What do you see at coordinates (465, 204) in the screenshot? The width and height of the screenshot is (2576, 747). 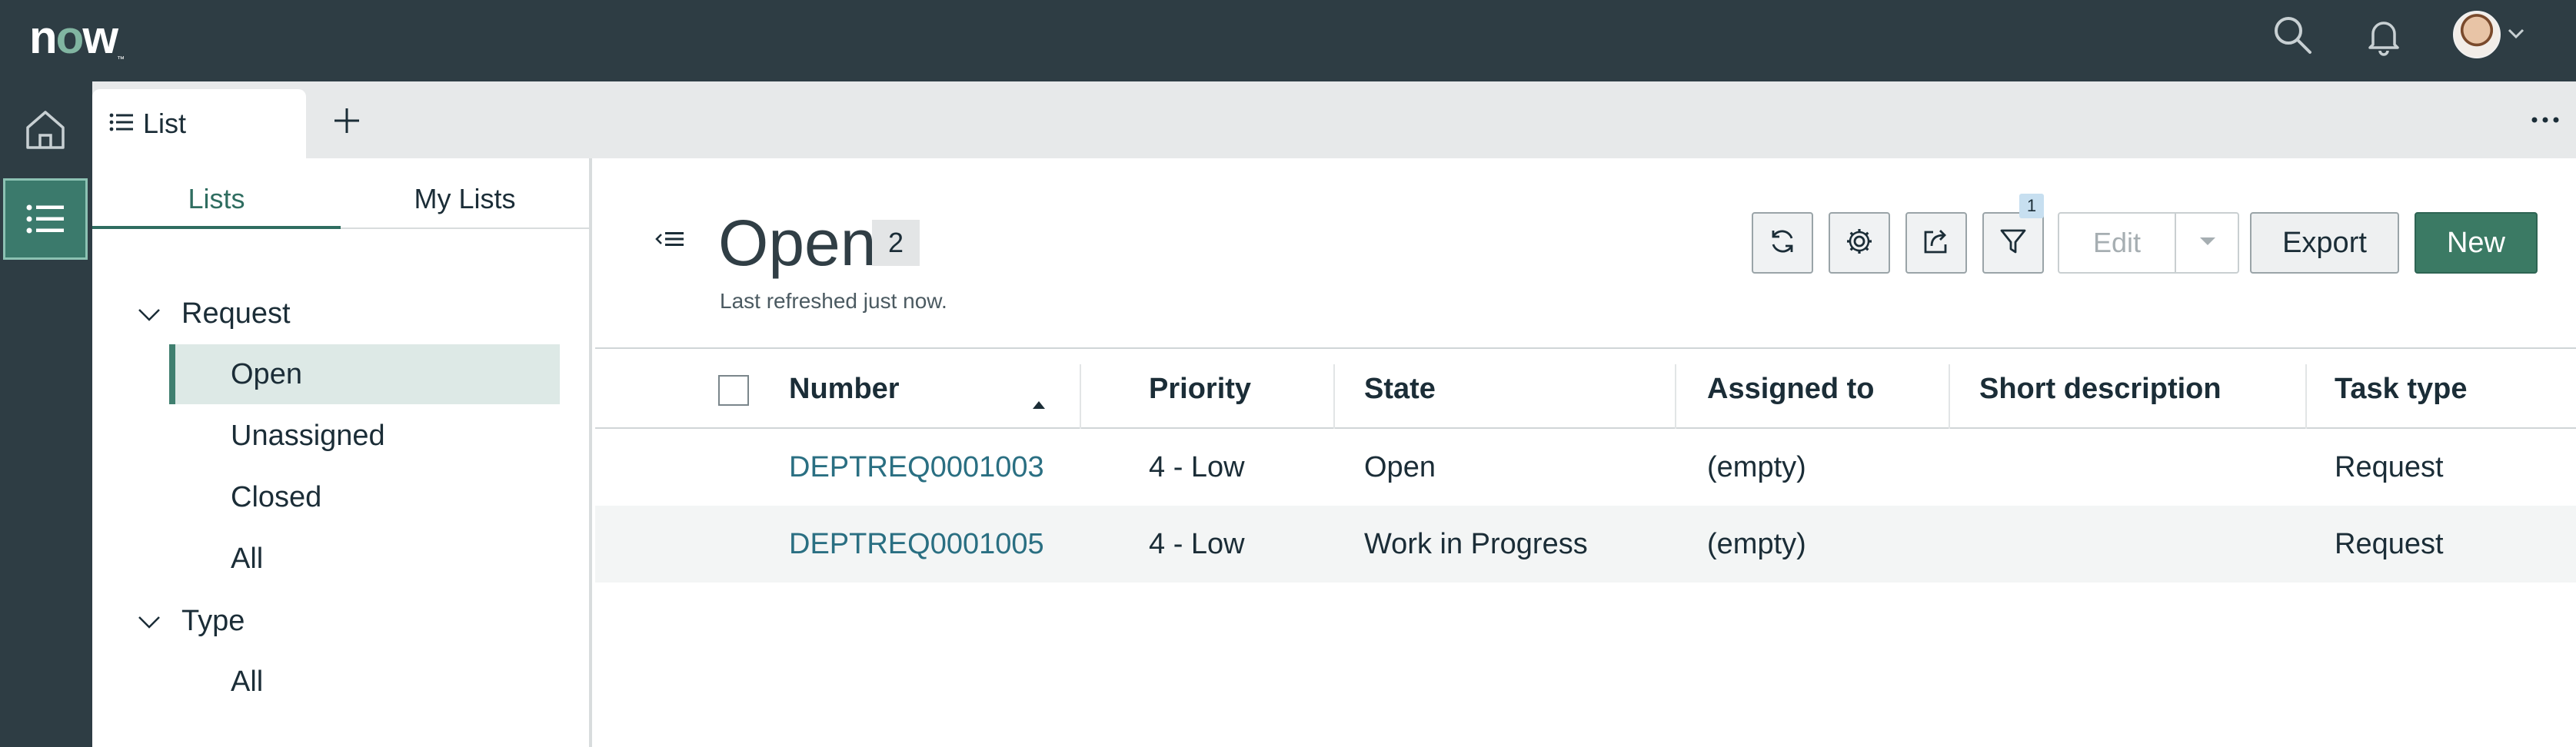 I see `tab-my-lists: My Lists` at bounding box center [465, 204].